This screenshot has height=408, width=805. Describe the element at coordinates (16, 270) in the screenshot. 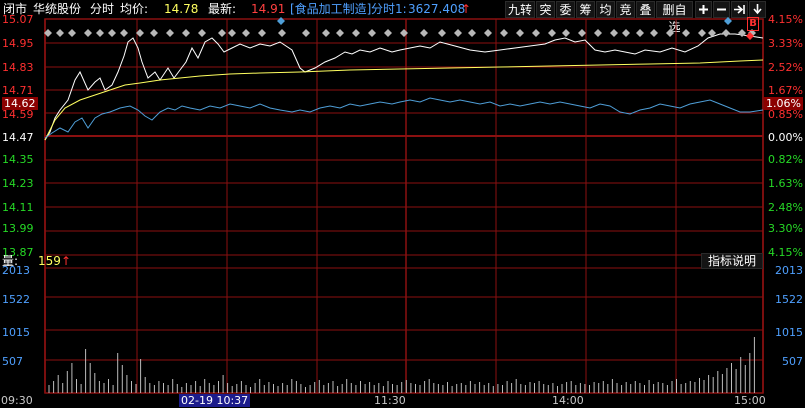

I see `volume-axis-2013: 2013` at that location.